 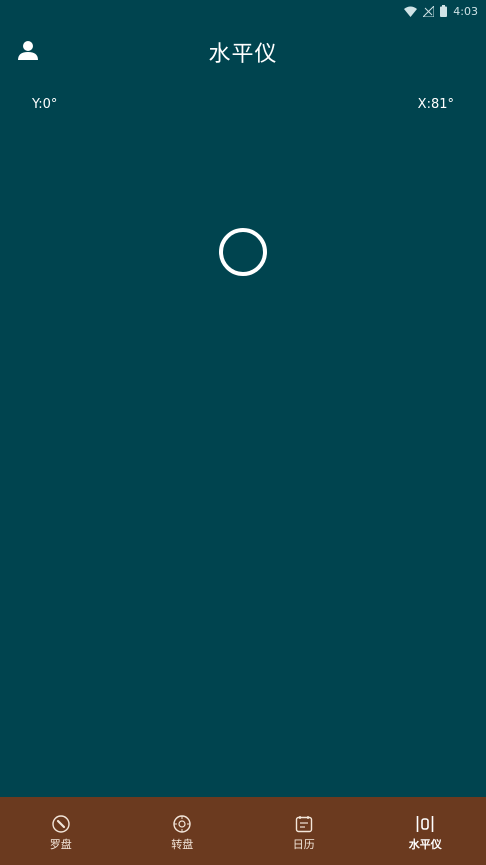 I want to click on y-angle-readout: Y:0°, so click(x=45, y=104).